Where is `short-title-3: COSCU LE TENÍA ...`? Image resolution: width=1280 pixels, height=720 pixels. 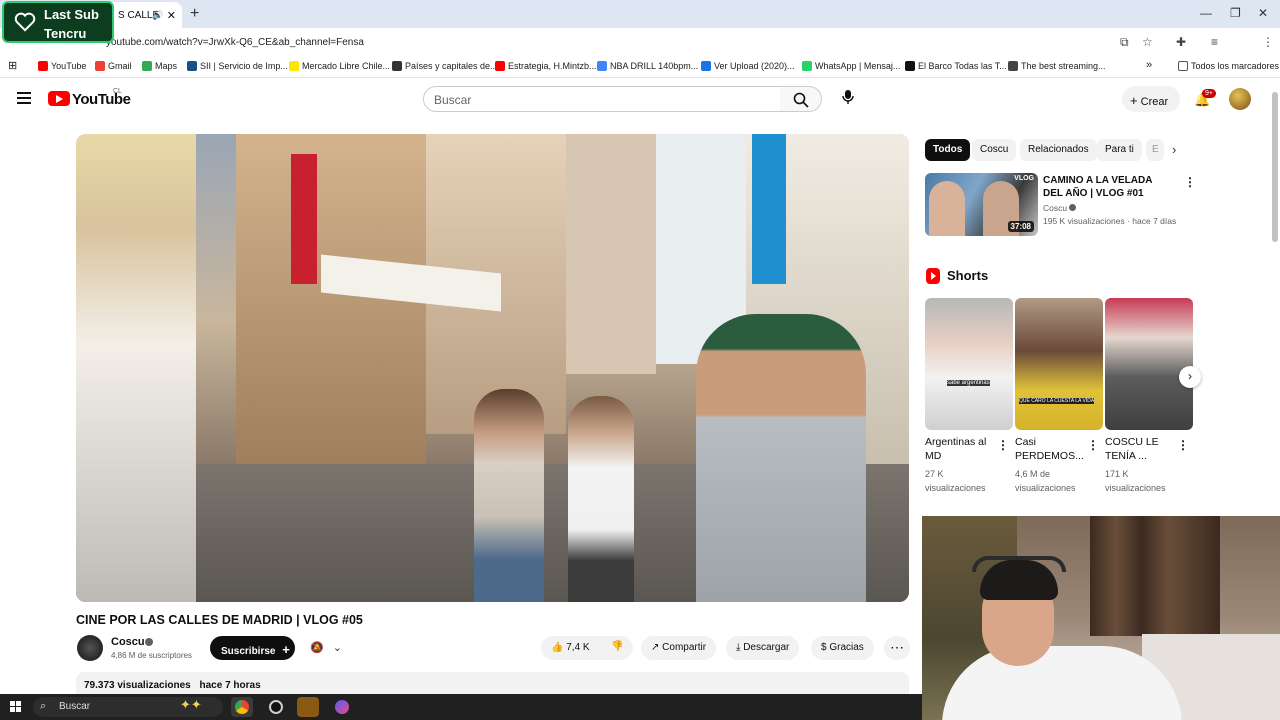
short-title-3: COSCU LE TENÍA ... is located at coordinates (1141, 449).